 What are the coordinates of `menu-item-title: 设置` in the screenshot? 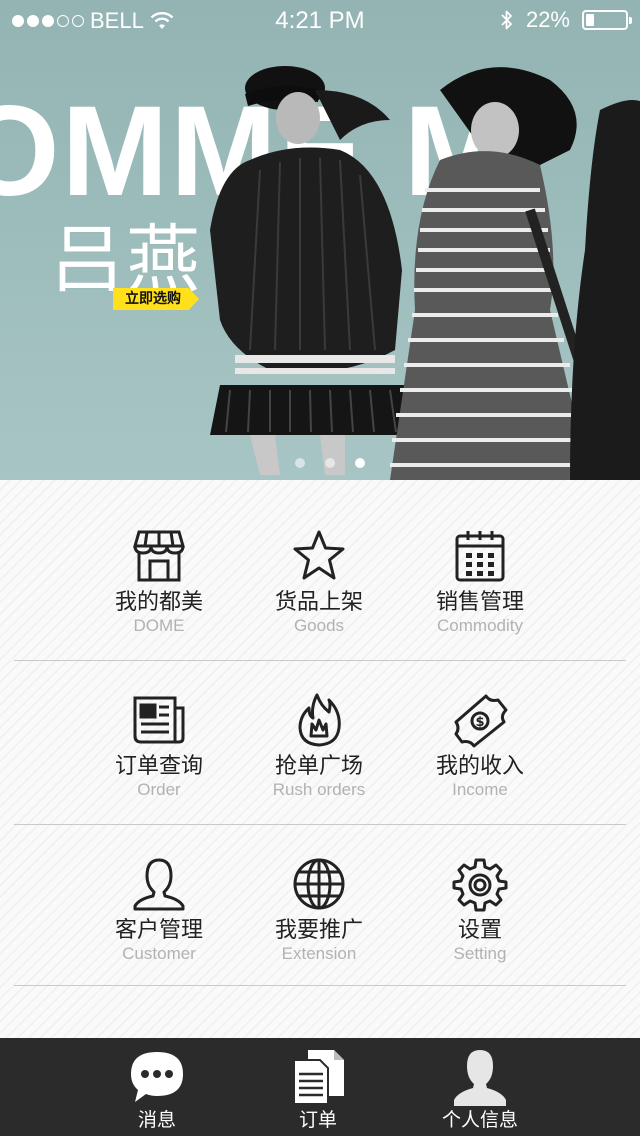 It's located at (479, 930).